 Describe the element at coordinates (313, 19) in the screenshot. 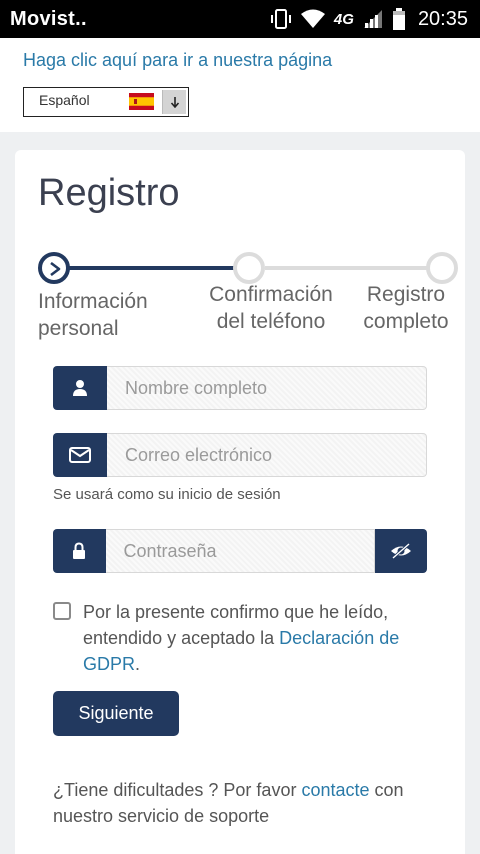

I see `wifi-icon` at that location.